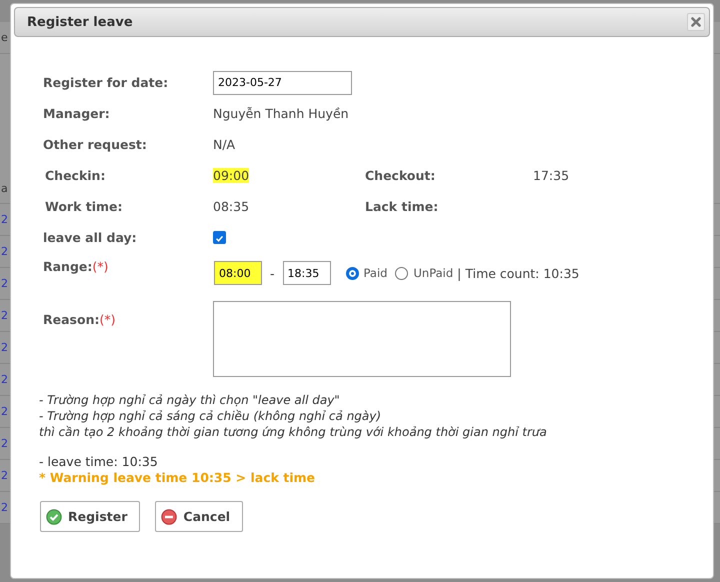  Describe the element at coordinates (169, 516) in the screenshot. I see `minus-circle-icon` at that location.